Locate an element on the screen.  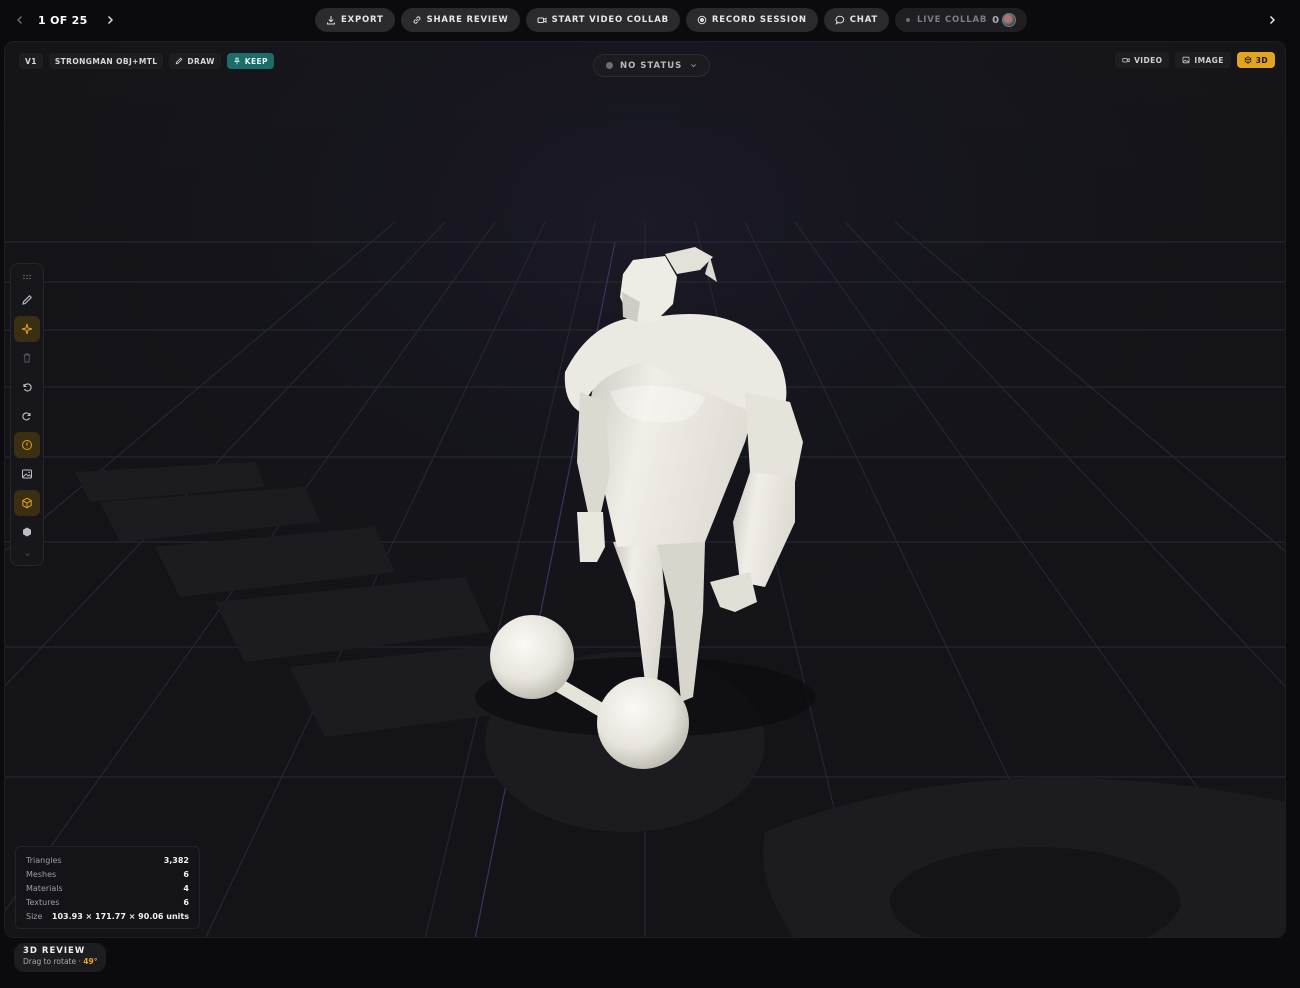
sparkle-icon is located at coordinates (27, 328).